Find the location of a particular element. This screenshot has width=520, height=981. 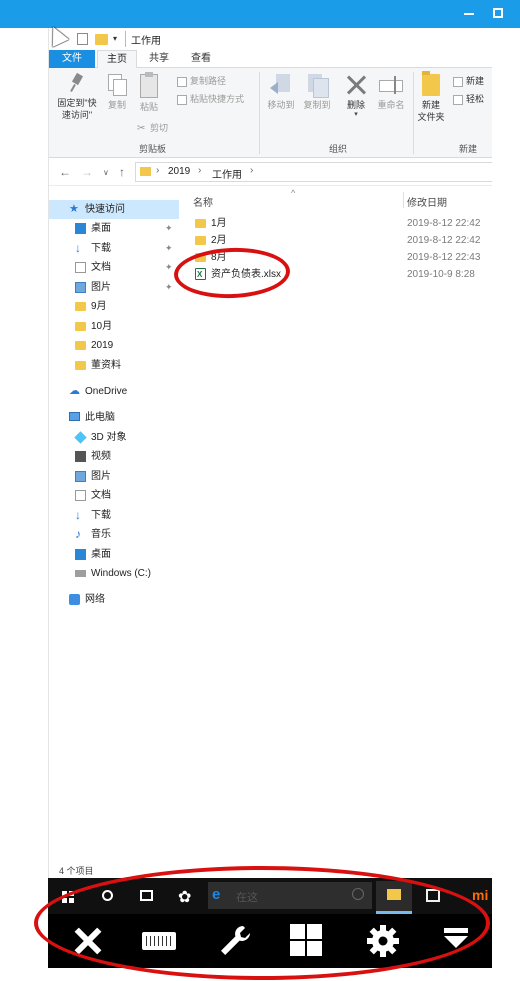

nav-item-onedrive: ☁ OneDrive is located at coordinates (114, 391).